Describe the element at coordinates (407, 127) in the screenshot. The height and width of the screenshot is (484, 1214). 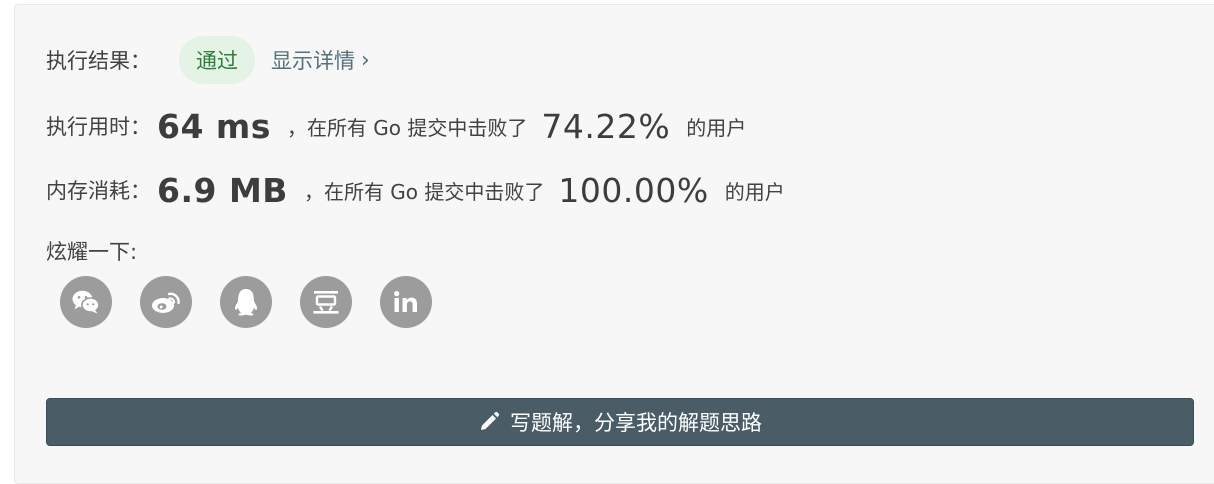
I see `runtime-mid-text: ，在所有 Go 提交中击败了` at that location.